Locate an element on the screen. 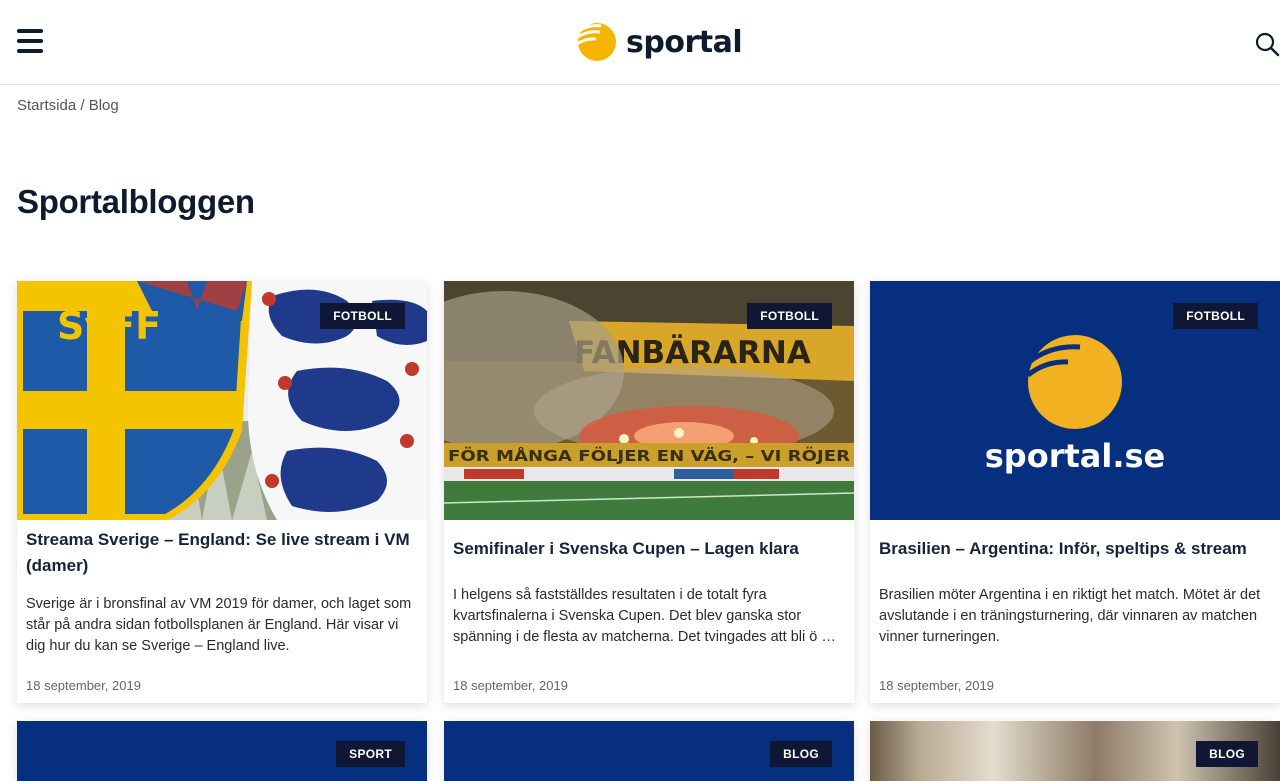  card-image-sweden-england: SvFF FOTBOLL is located at coordinates (222, 400).